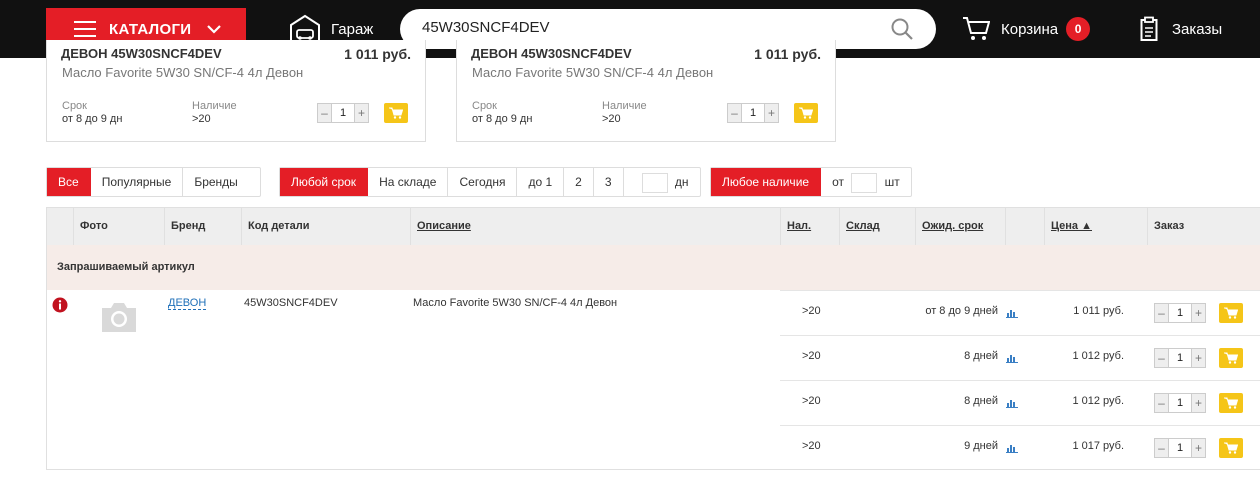 The height and width of the screenshot is (481, 1260). What do you see at coordinates (291, 303) in the screenshot?
I see `part-code: 45W30SNCF4DEV` at bounding box center [291, 303].